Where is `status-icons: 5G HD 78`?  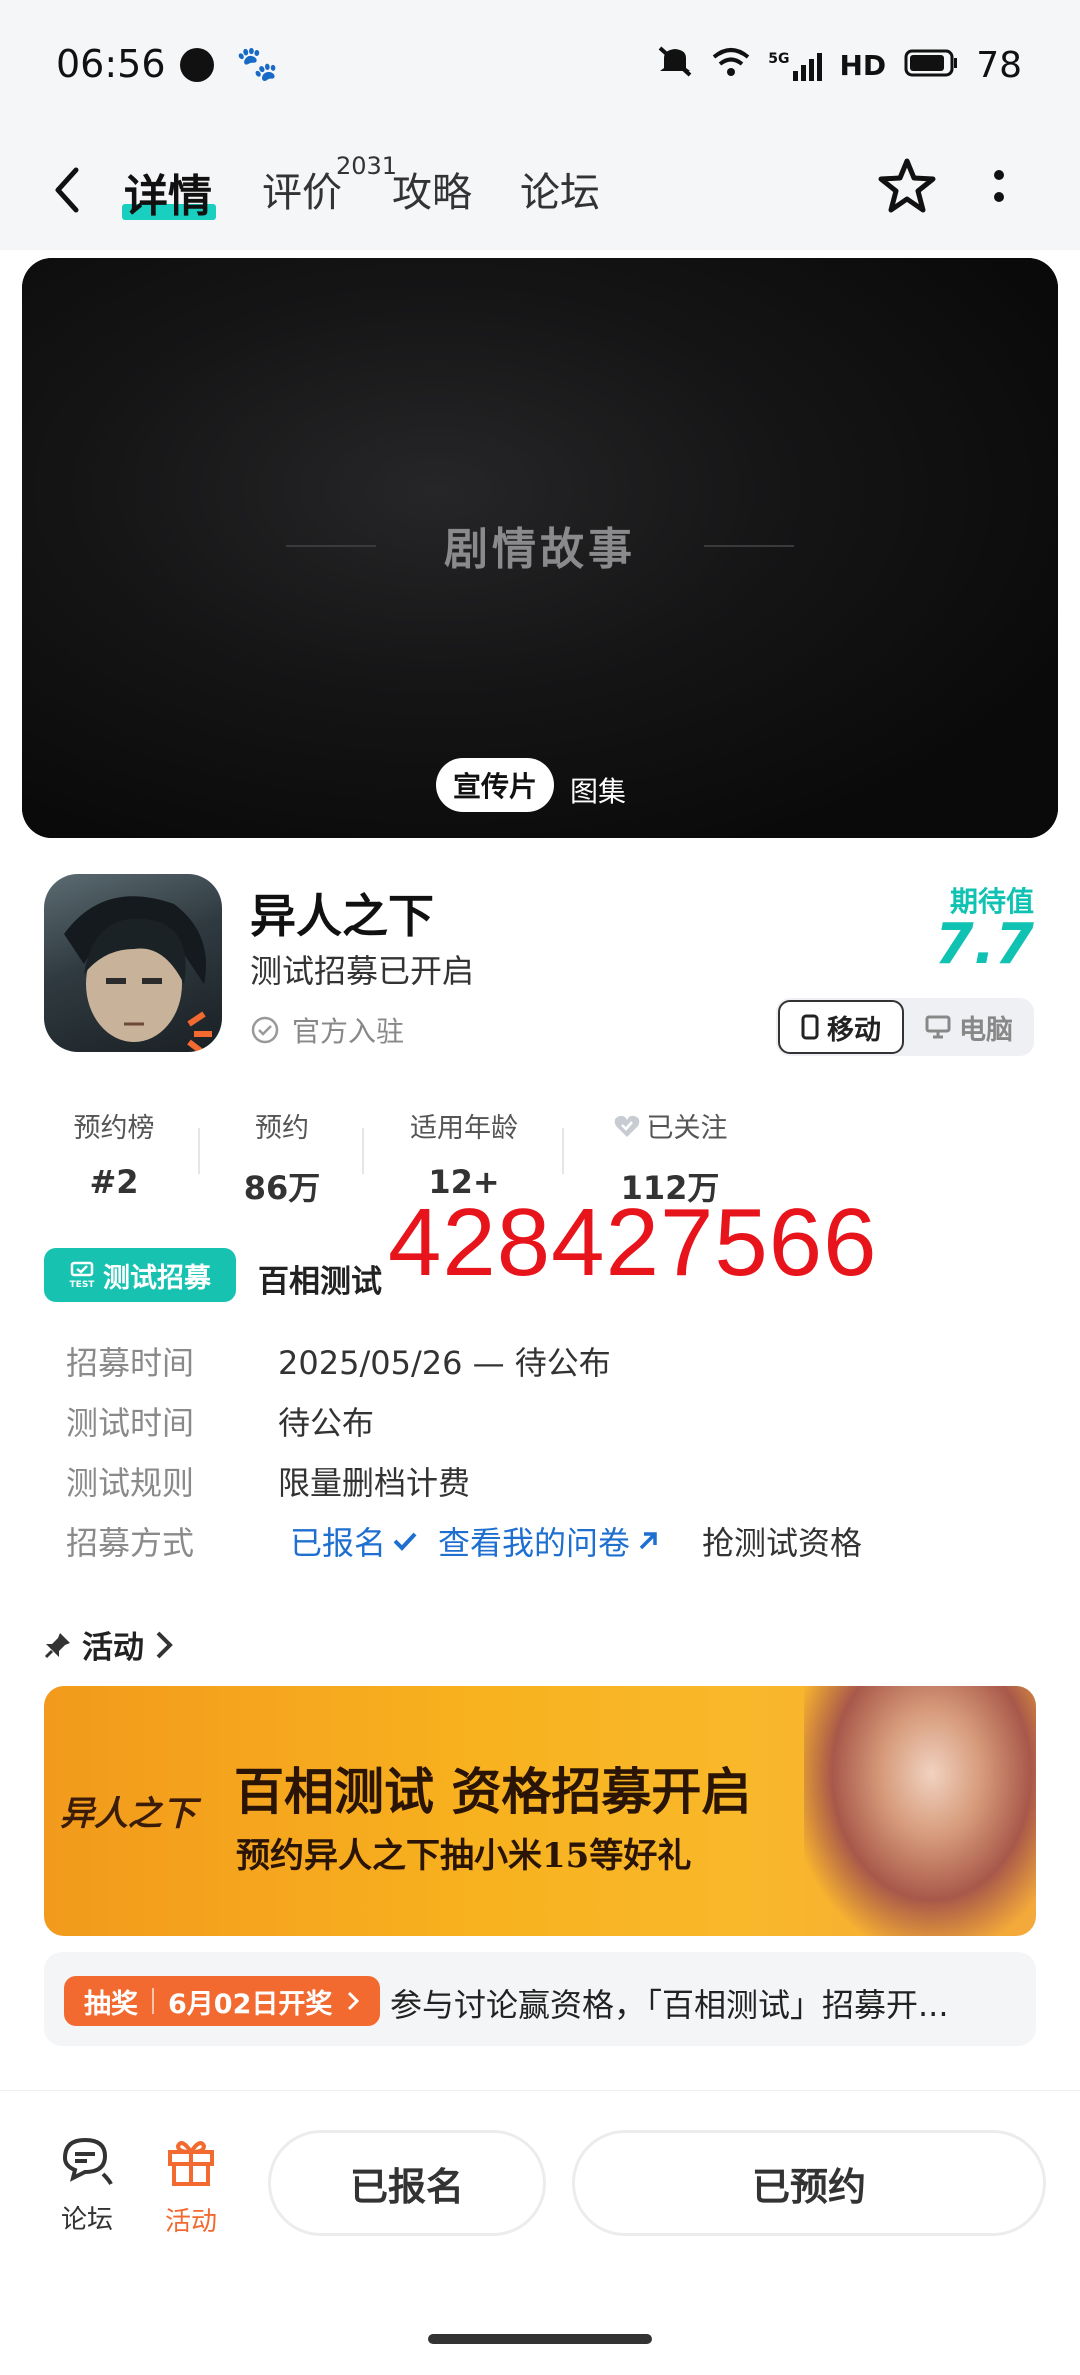
status-icons: 5G HD 78 is located at coordinates (839, 65).